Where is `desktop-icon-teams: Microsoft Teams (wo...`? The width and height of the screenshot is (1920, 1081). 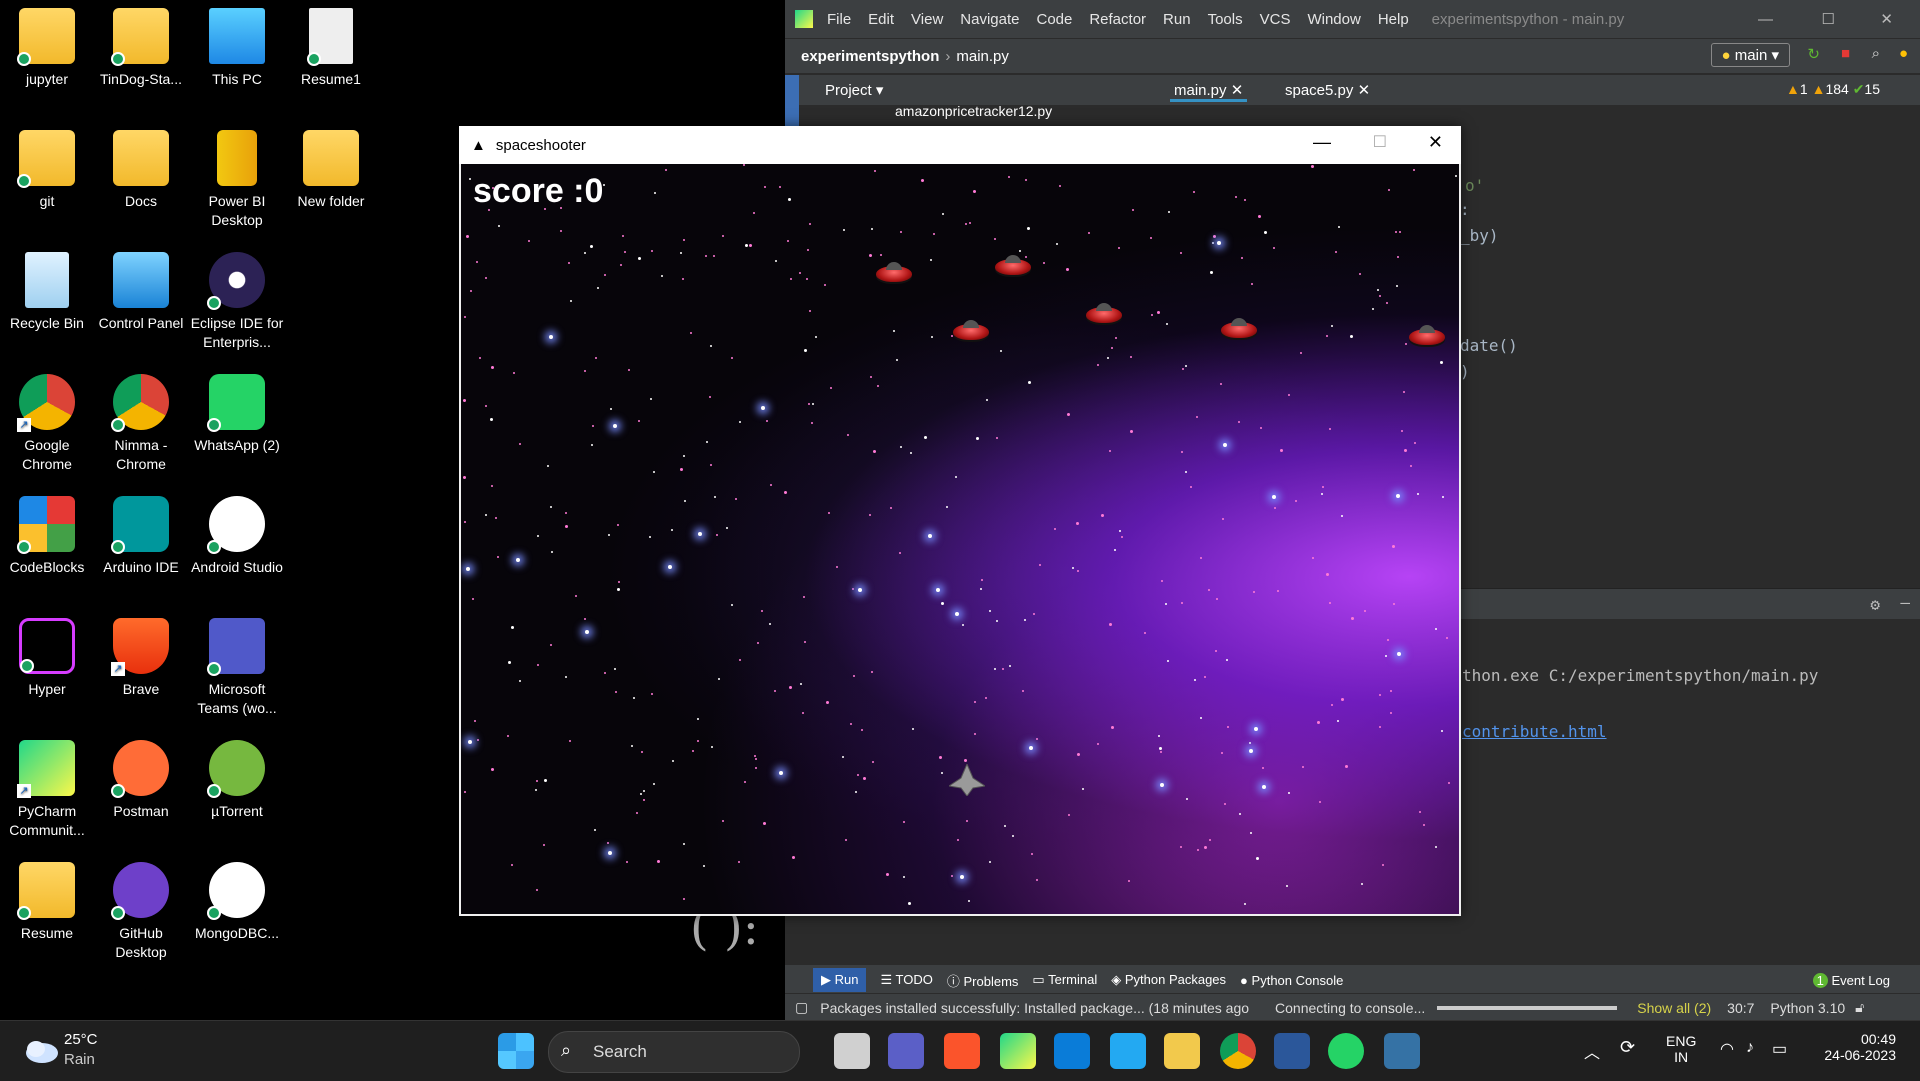
desktop-icon-teams: Microsoft Teams (wo... is located at coordinates (237, 668).